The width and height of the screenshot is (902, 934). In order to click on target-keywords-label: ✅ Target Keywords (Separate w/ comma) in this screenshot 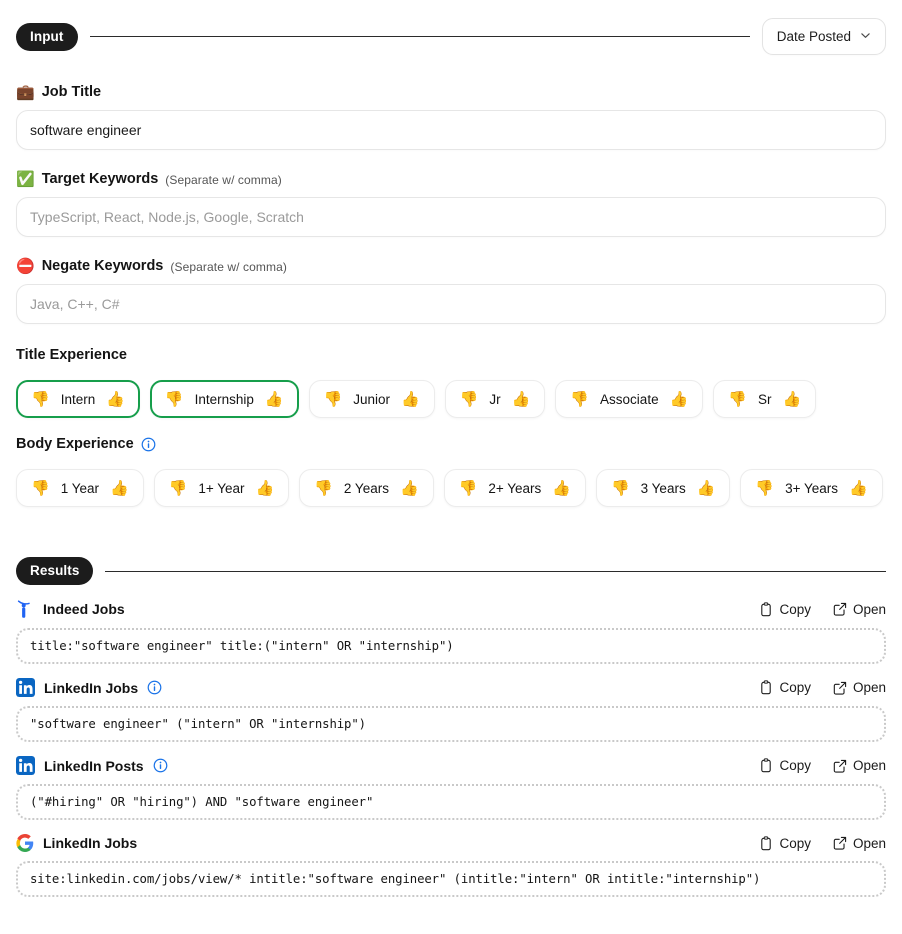, I will do `click(451, 179)`.